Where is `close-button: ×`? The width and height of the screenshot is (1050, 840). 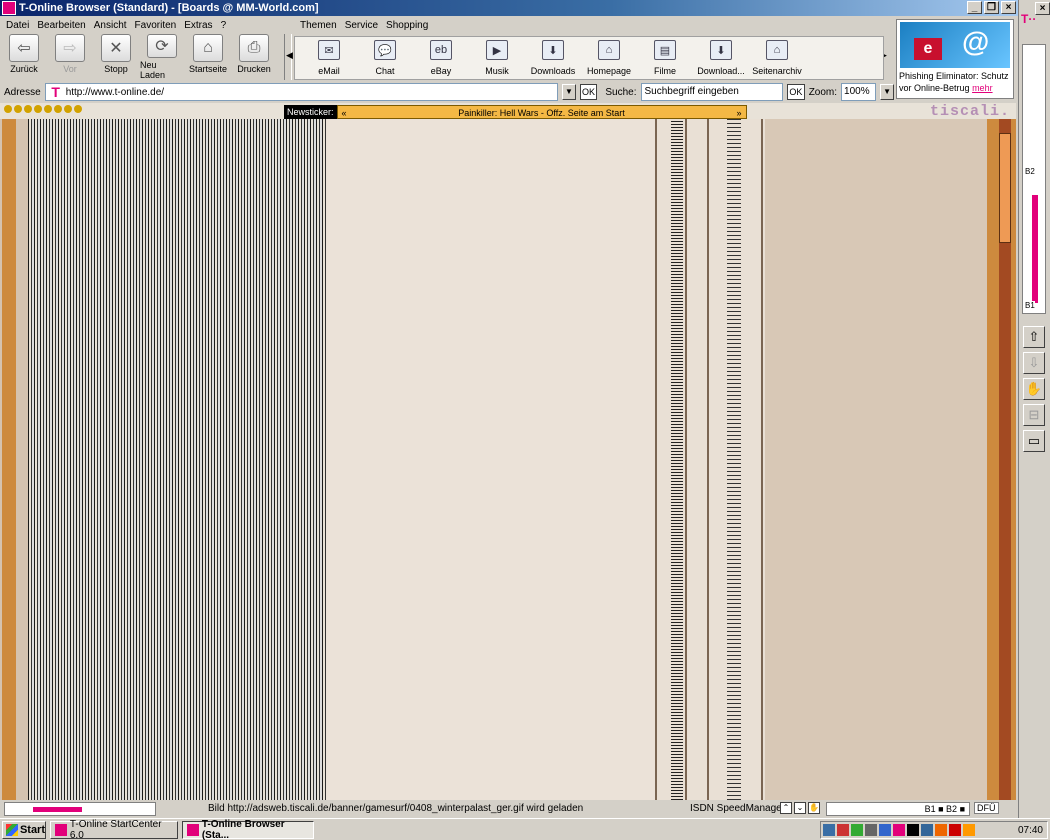 close-button: × is located at coordinates (1008, 7).